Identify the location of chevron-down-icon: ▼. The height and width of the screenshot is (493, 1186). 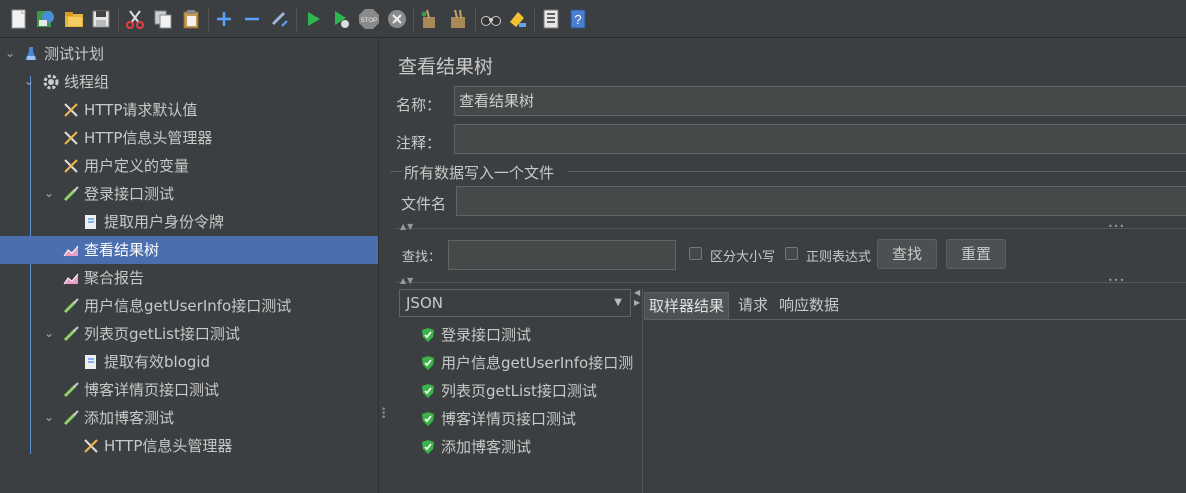
(618, 302).